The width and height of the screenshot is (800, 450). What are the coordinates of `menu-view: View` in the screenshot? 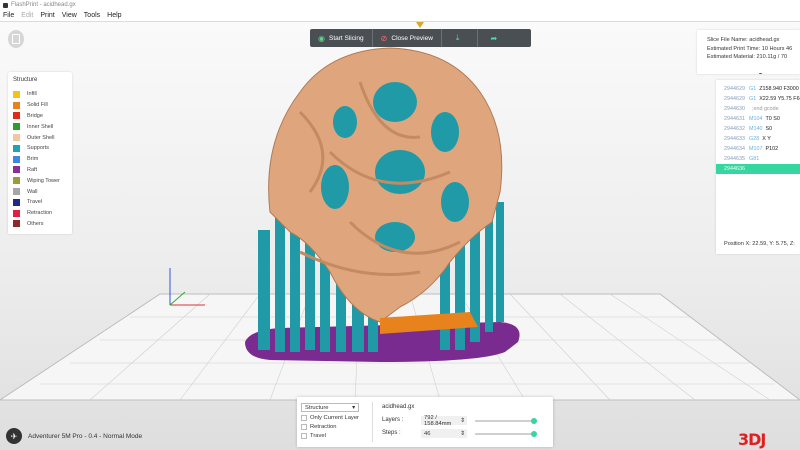 It's located at (69, 15).